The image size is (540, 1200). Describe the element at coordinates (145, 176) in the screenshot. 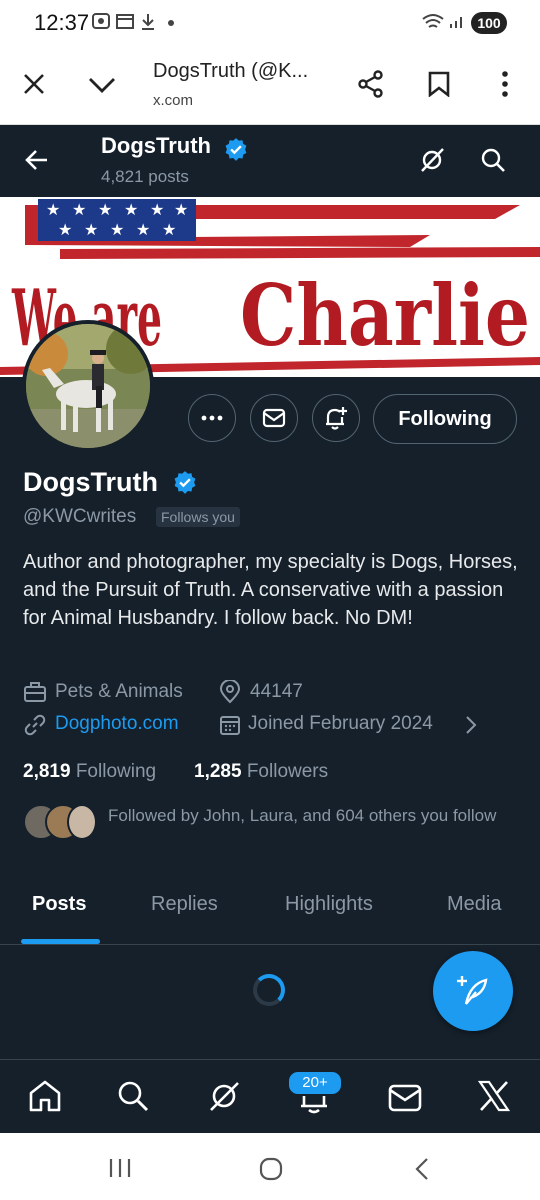

I see `header-posts-count: 4,821 posts` at that location.